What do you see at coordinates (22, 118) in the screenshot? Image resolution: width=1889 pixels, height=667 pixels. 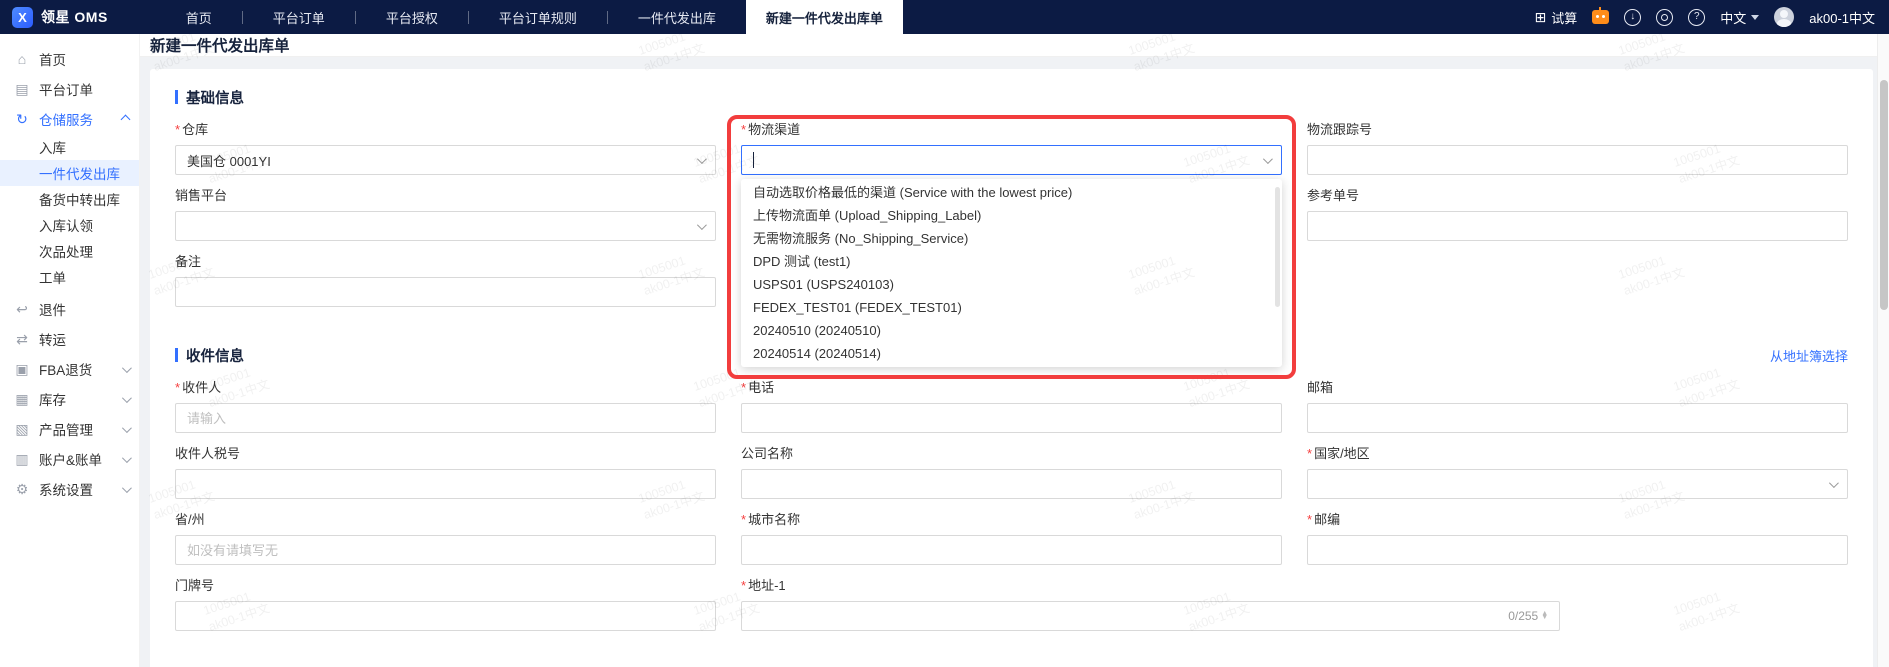 I see `warehouse-icon: ↻` at bounding box center [22, 118].